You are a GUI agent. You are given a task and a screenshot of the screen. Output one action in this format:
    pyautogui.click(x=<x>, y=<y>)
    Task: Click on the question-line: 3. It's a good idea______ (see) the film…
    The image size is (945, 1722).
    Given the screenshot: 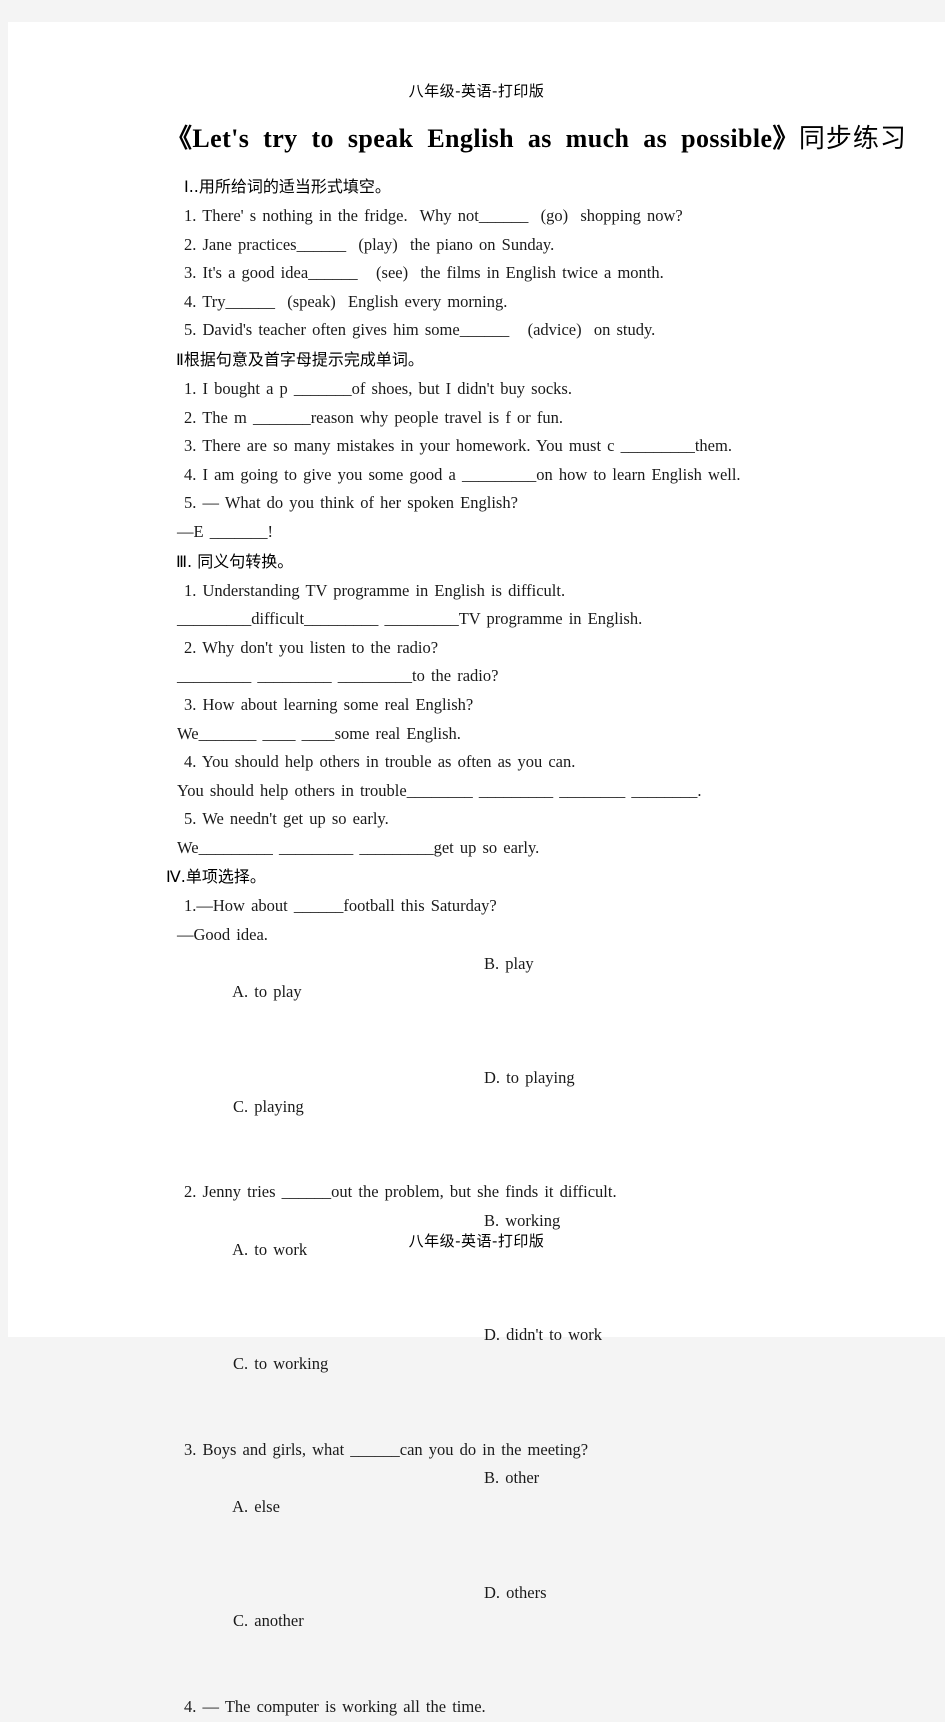 What is the action you would take?
    pyautogui.click(x=424, y=273)
    